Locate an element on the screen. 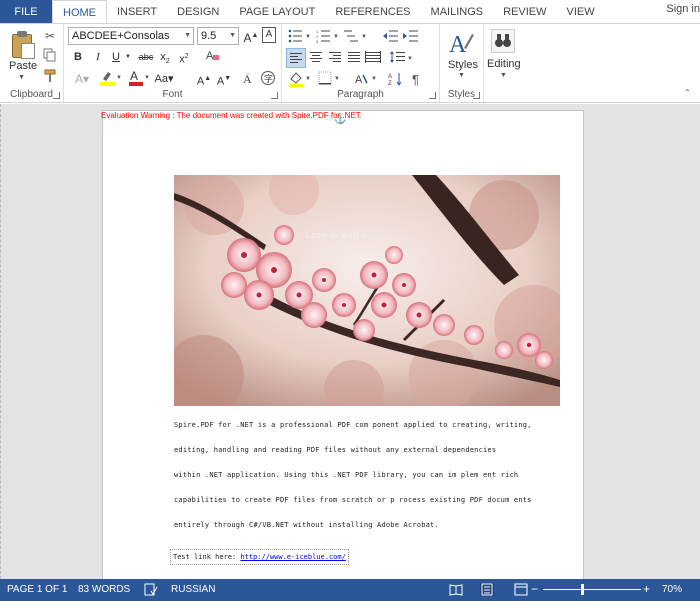 This screenshot has height=601, width=700. font-size-select: 9.5 ▼ is located at coordinates (218, 36).